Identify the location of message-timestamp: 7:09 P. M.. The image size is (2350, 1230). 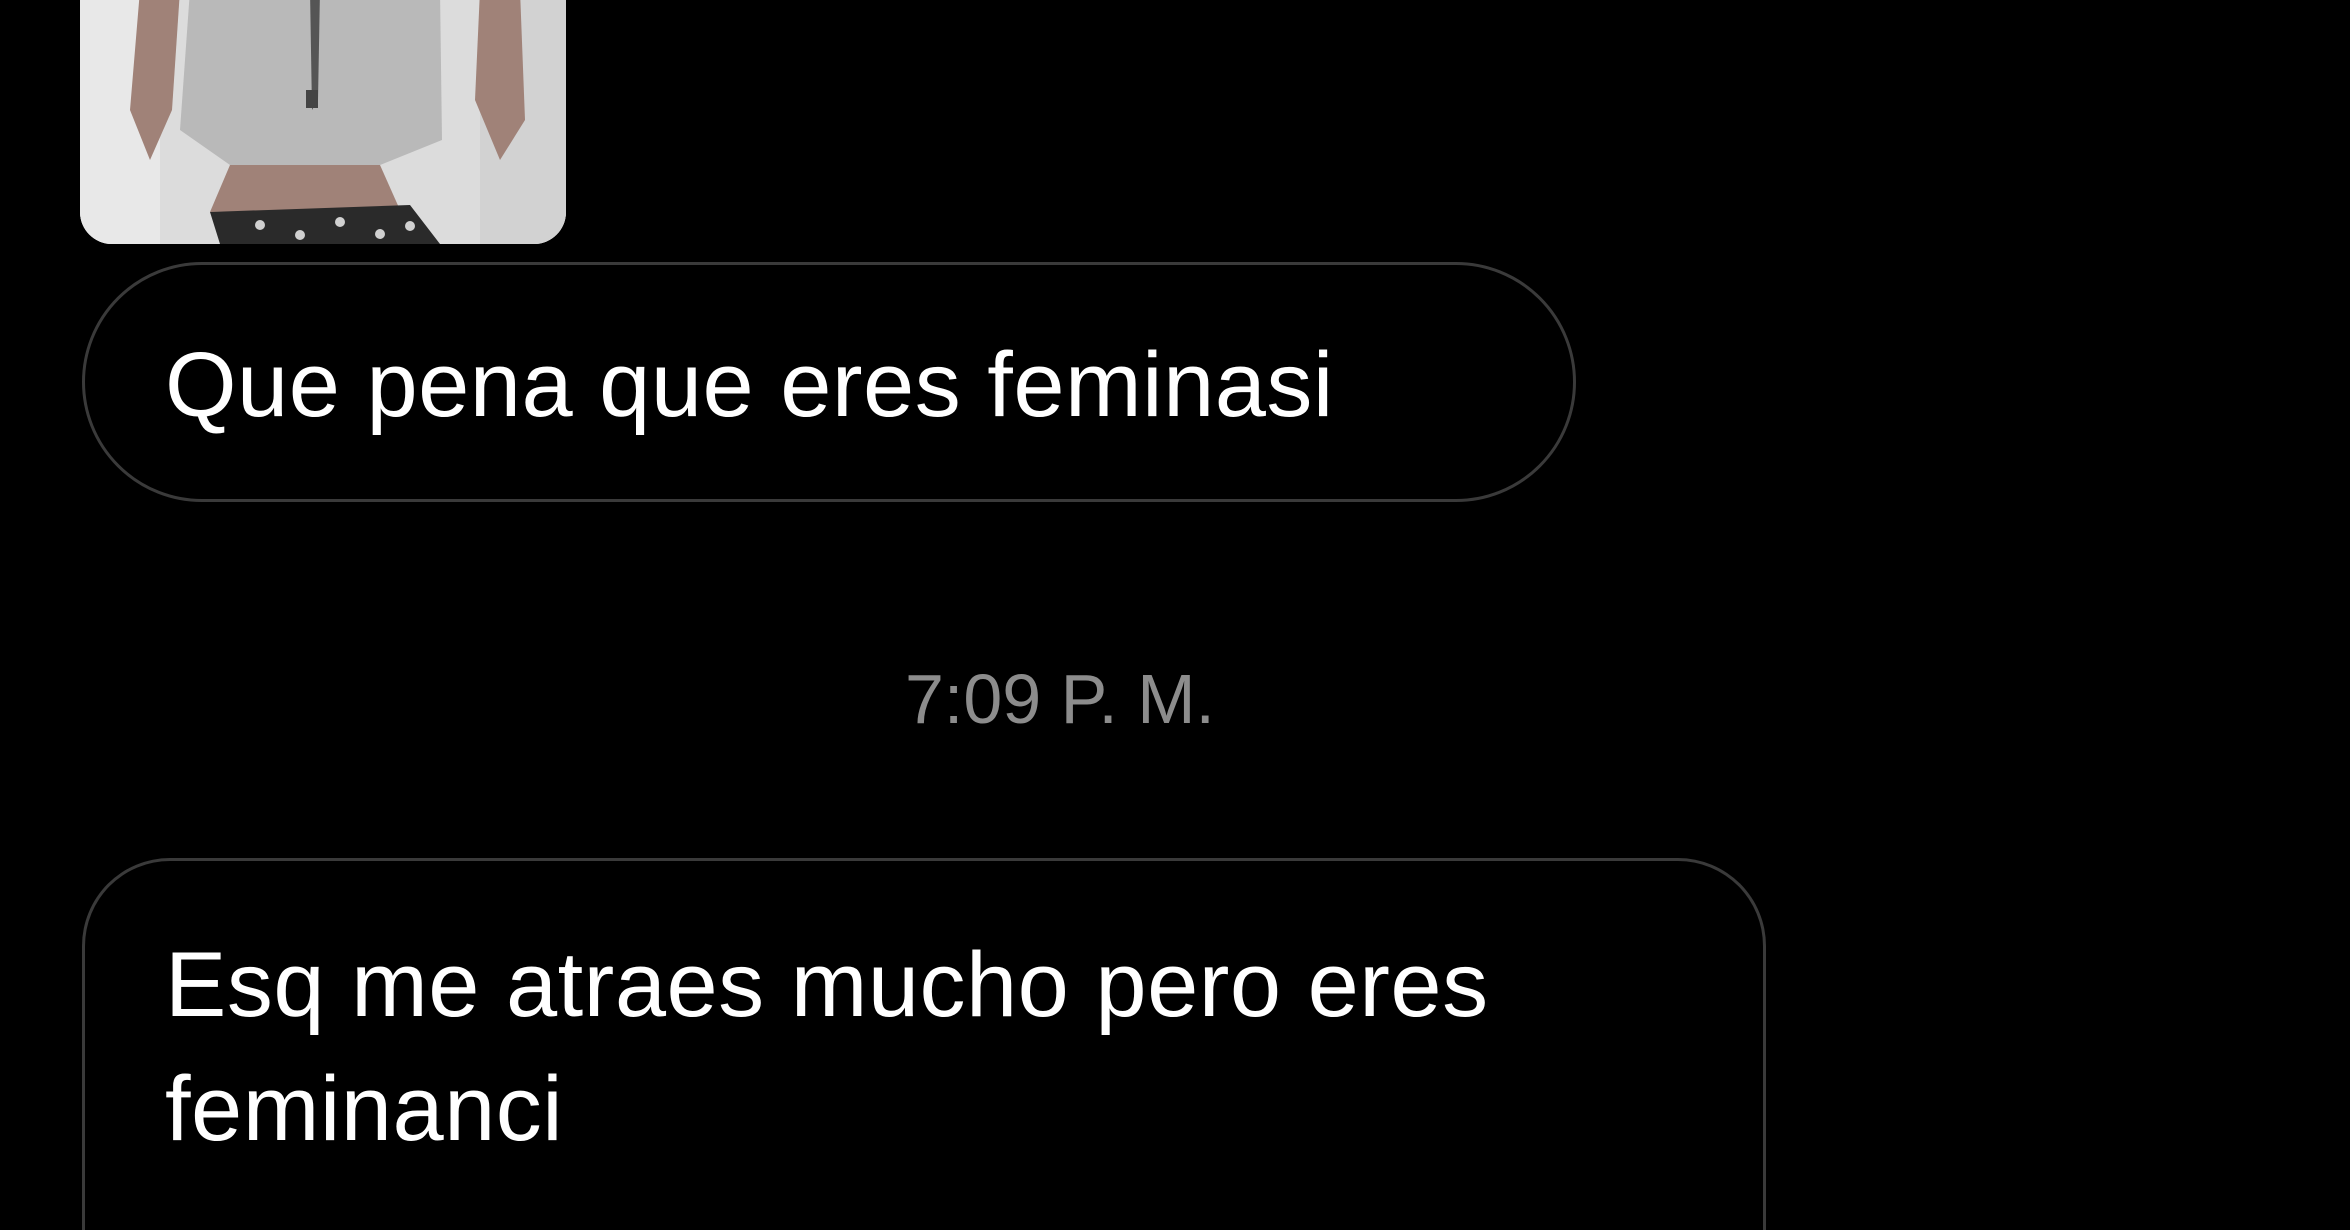
(1059, 699).